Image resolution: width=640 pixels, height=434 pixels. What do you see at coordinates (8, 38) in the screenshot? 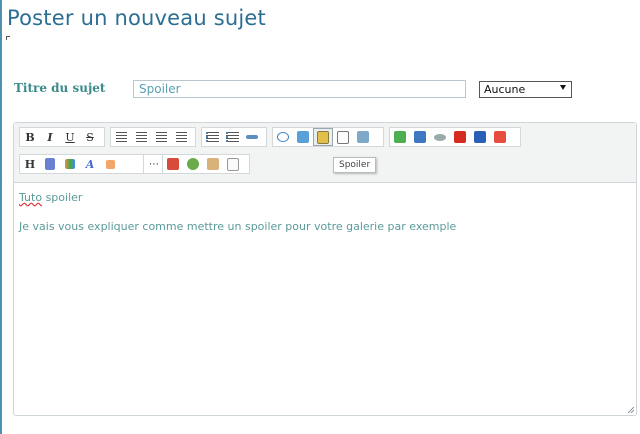
I see `corner-mark` at bounding box center [8, 38].